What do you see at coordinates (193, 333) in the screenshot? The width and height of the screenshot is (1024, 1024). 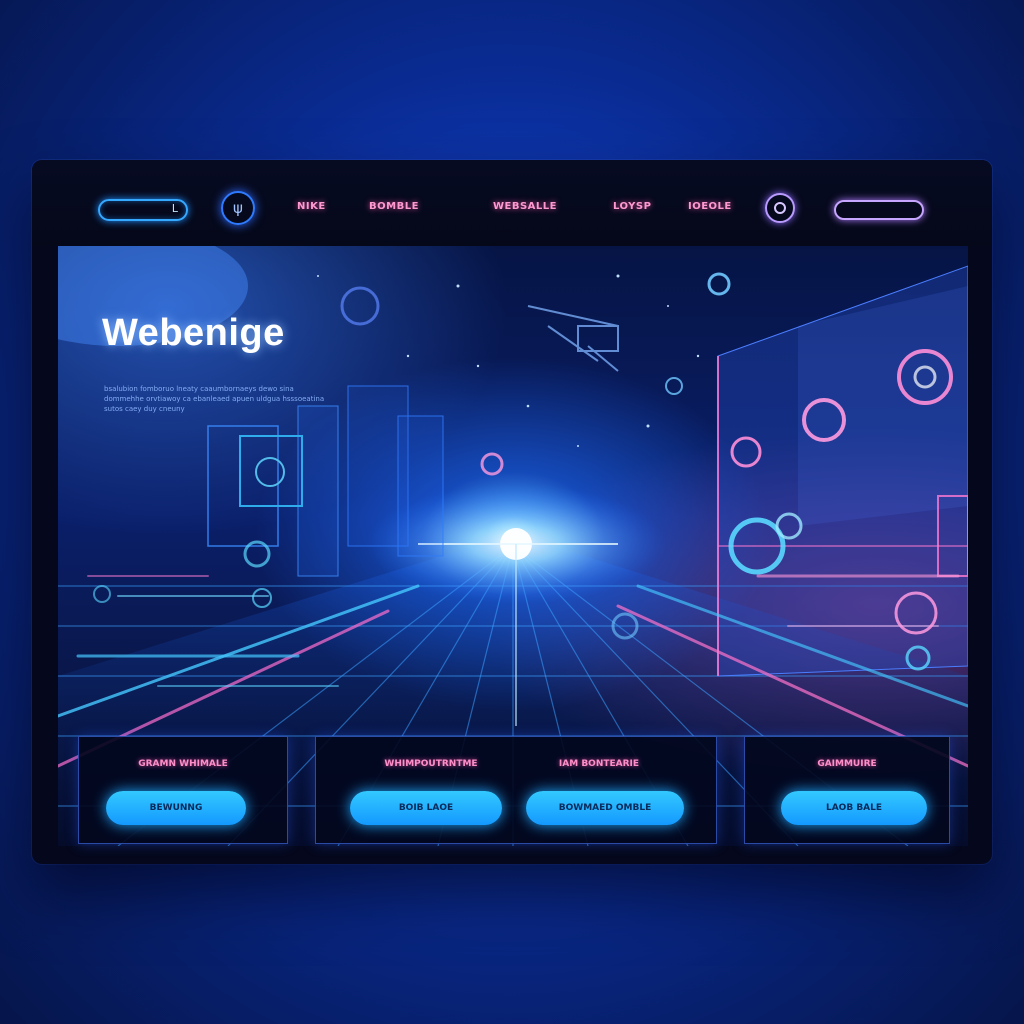 I see `hero-title: Webenige` at bounding box center [193, 333].